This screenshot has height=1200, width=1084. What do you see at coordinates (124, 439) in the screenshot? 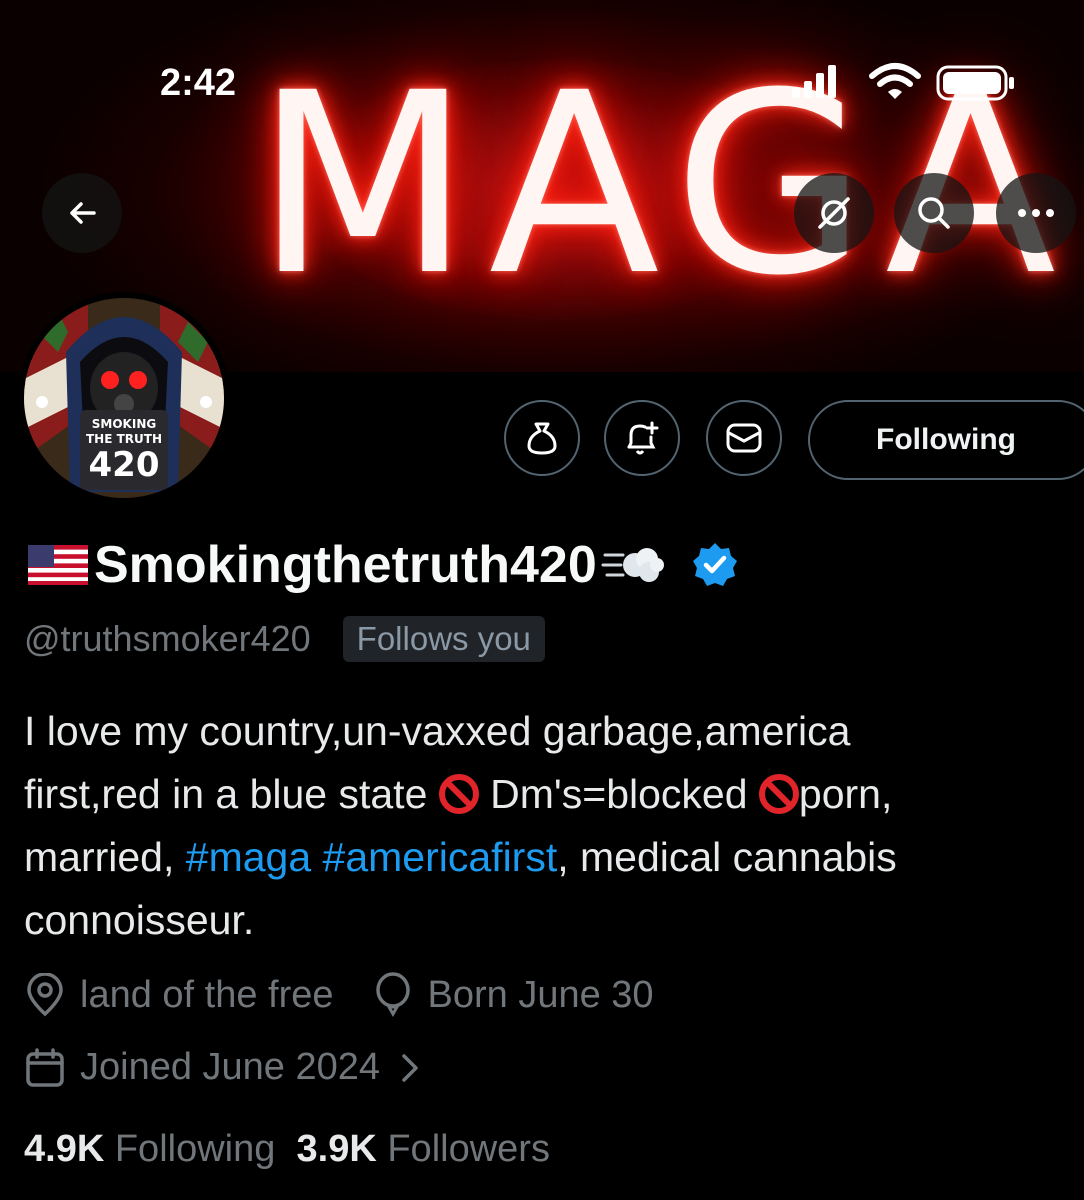
I see `avatar-text-line2: THE TRUTH` at bounding box center [124, 439].